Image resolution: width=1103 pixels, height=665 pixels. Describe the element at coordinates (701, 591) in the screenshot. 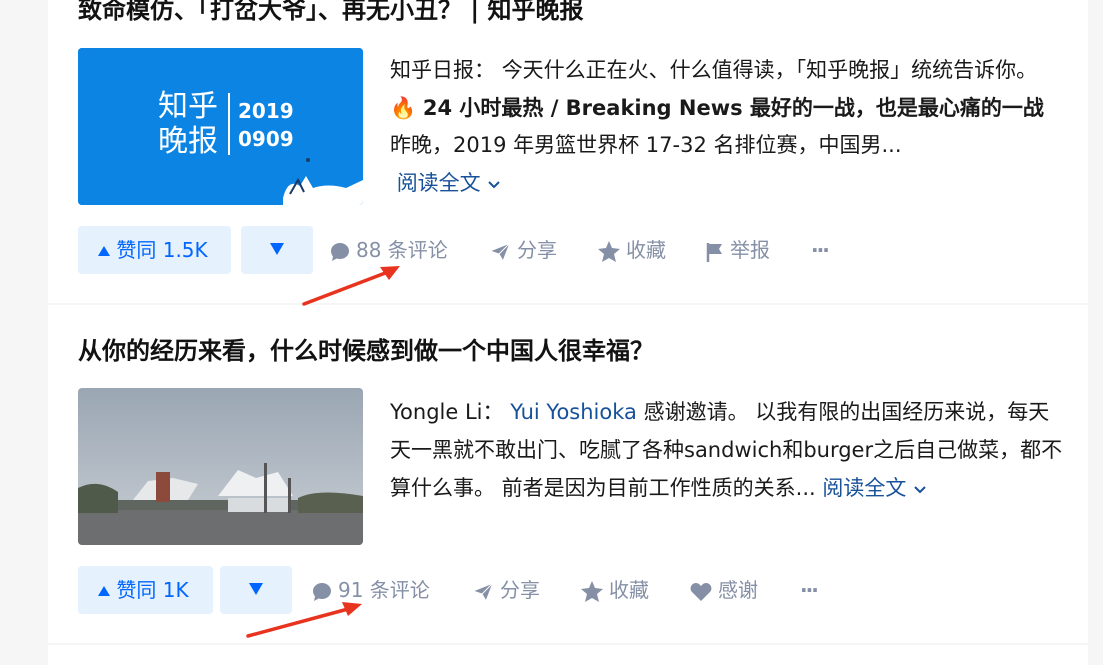

I see `heart-icon` at that location.